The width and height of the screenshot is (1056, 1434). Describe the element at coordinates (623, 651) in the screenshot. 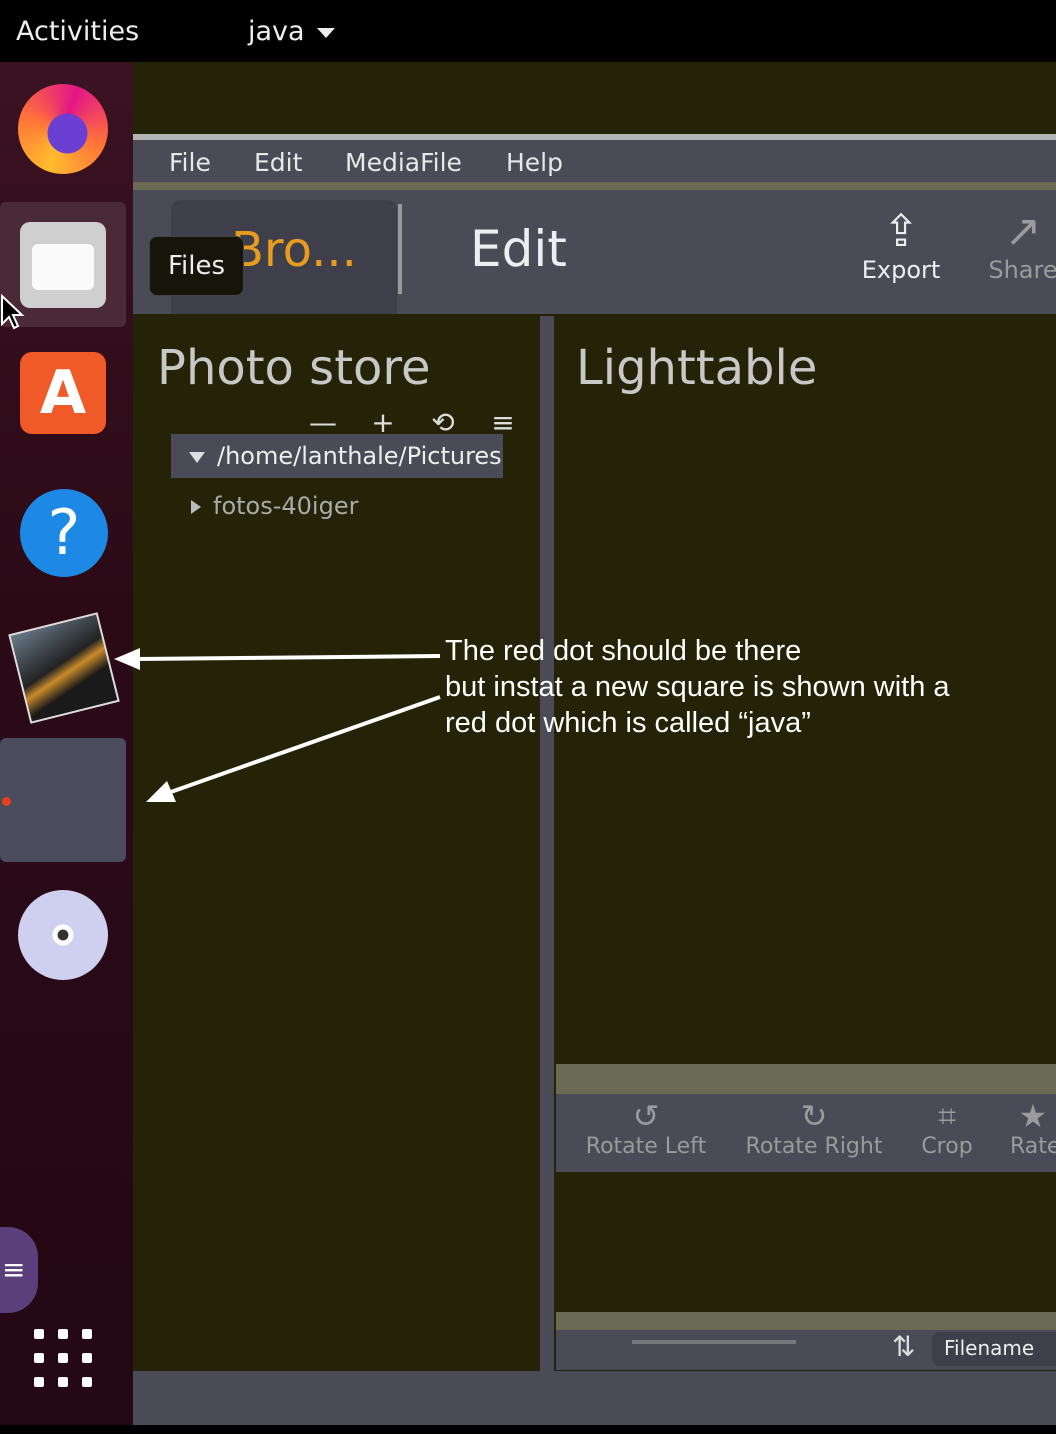

I see `annotation-line-1: The red dot should be there` at that location.